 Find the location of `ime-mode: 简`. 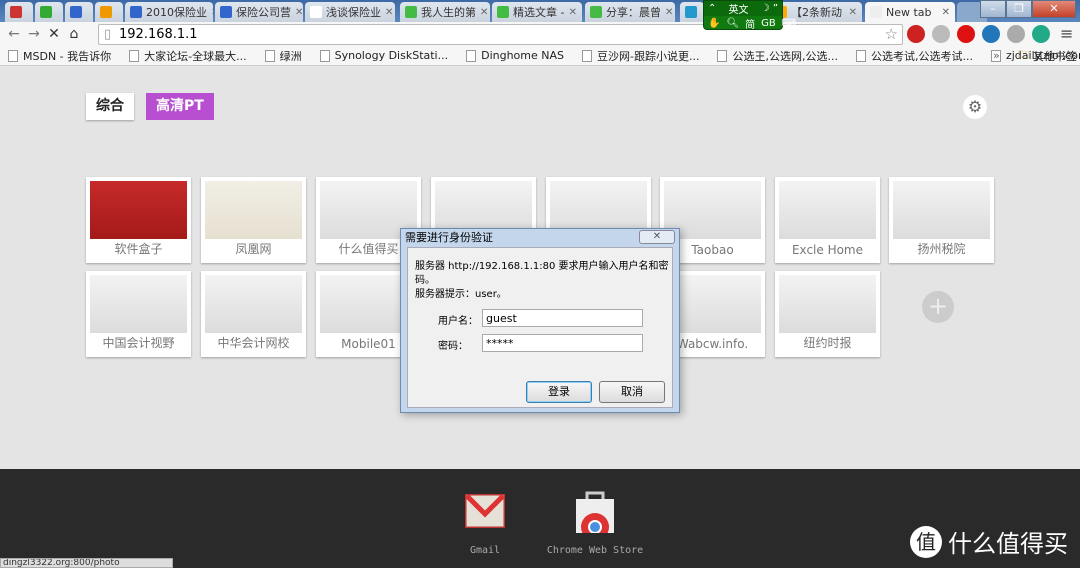

ime-mode: 简 is located at coordinates (750, 23).